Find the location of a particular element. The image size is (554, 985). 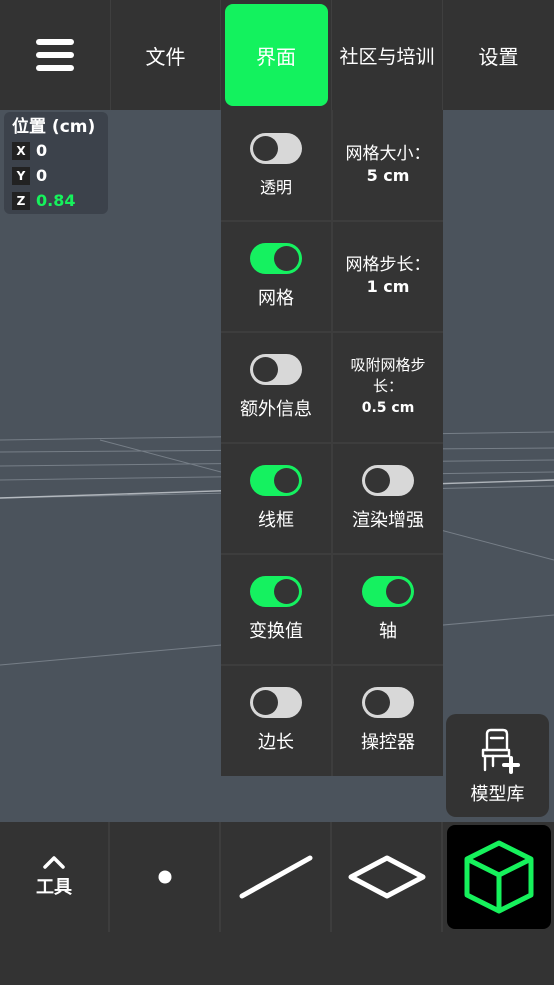

grid-step-cell: 网格步长： 1 cm is located at coordinates (388, 276).